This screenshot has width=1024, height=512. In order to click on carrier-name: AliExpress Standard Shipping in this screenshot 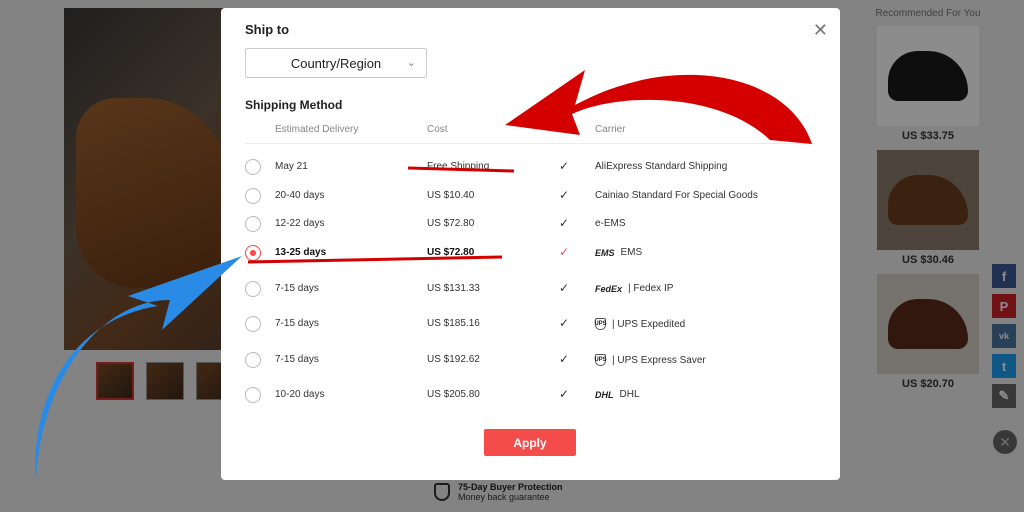, I will do `click(661, 166)`.